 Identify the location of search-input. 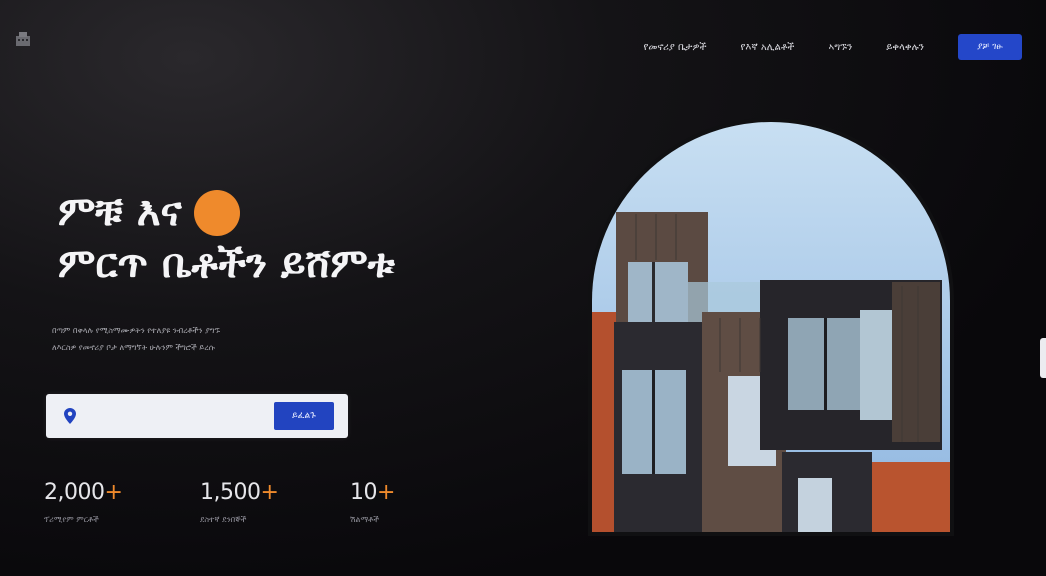
(178, 417).